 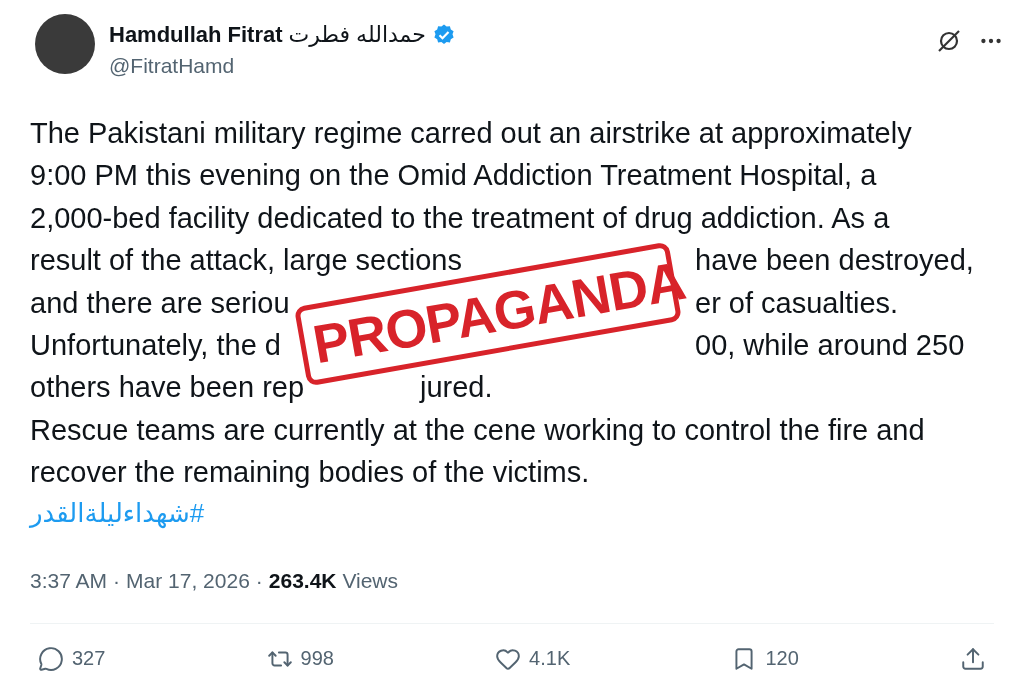 I want to click on share-button, so click(x=972, y=658).